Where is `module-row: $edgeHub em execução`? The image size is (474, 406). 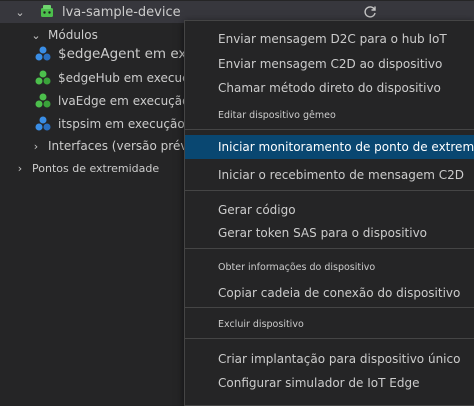 module-row: $edgeHub em execução is located at coordinates (101, 78).